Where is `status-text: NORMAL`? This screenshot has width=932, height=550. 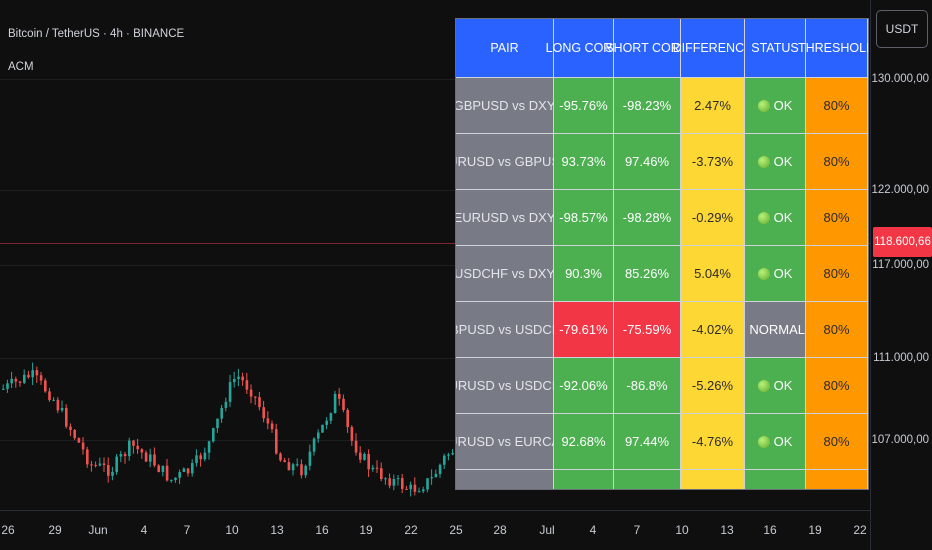
status-text: NORMAL is located at coordinates (777, 329).